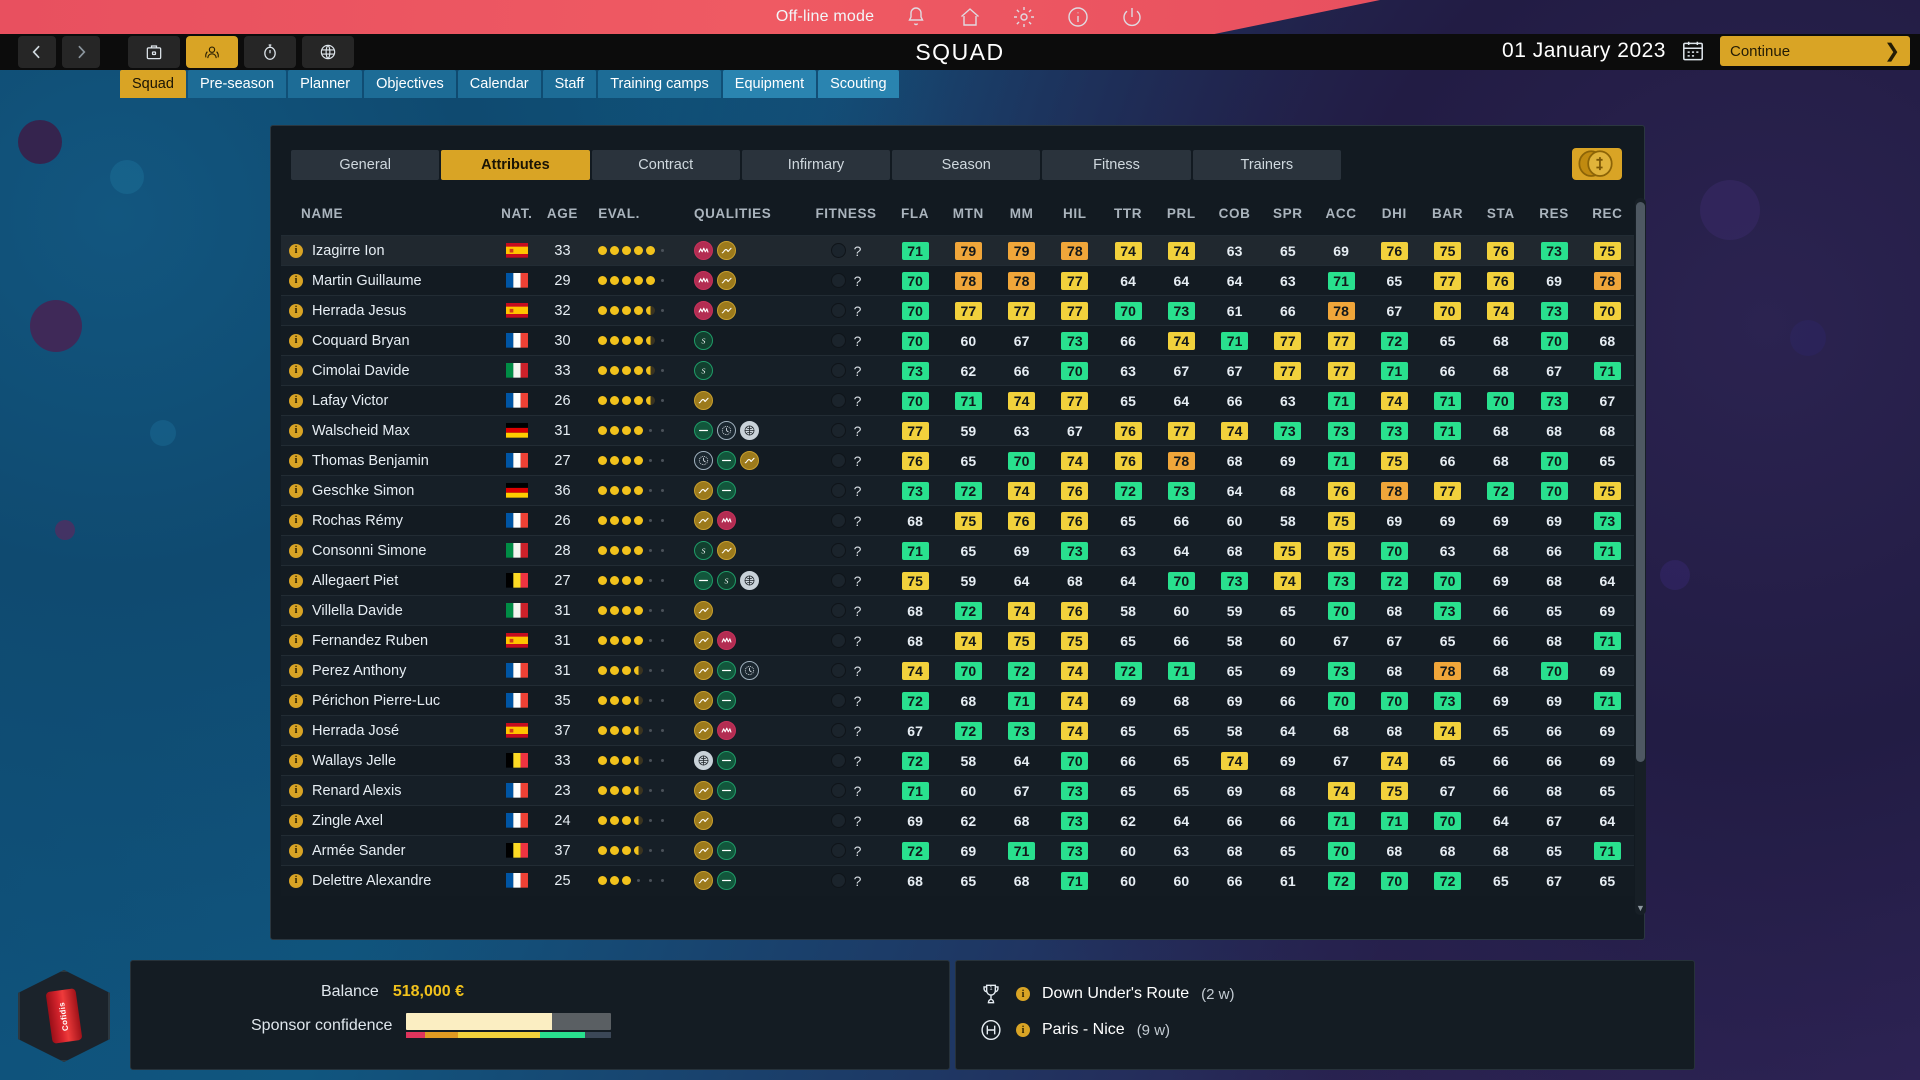  I want to click on rider-name-cell: i Périchon Pierre-Luc, so click(387, 700).